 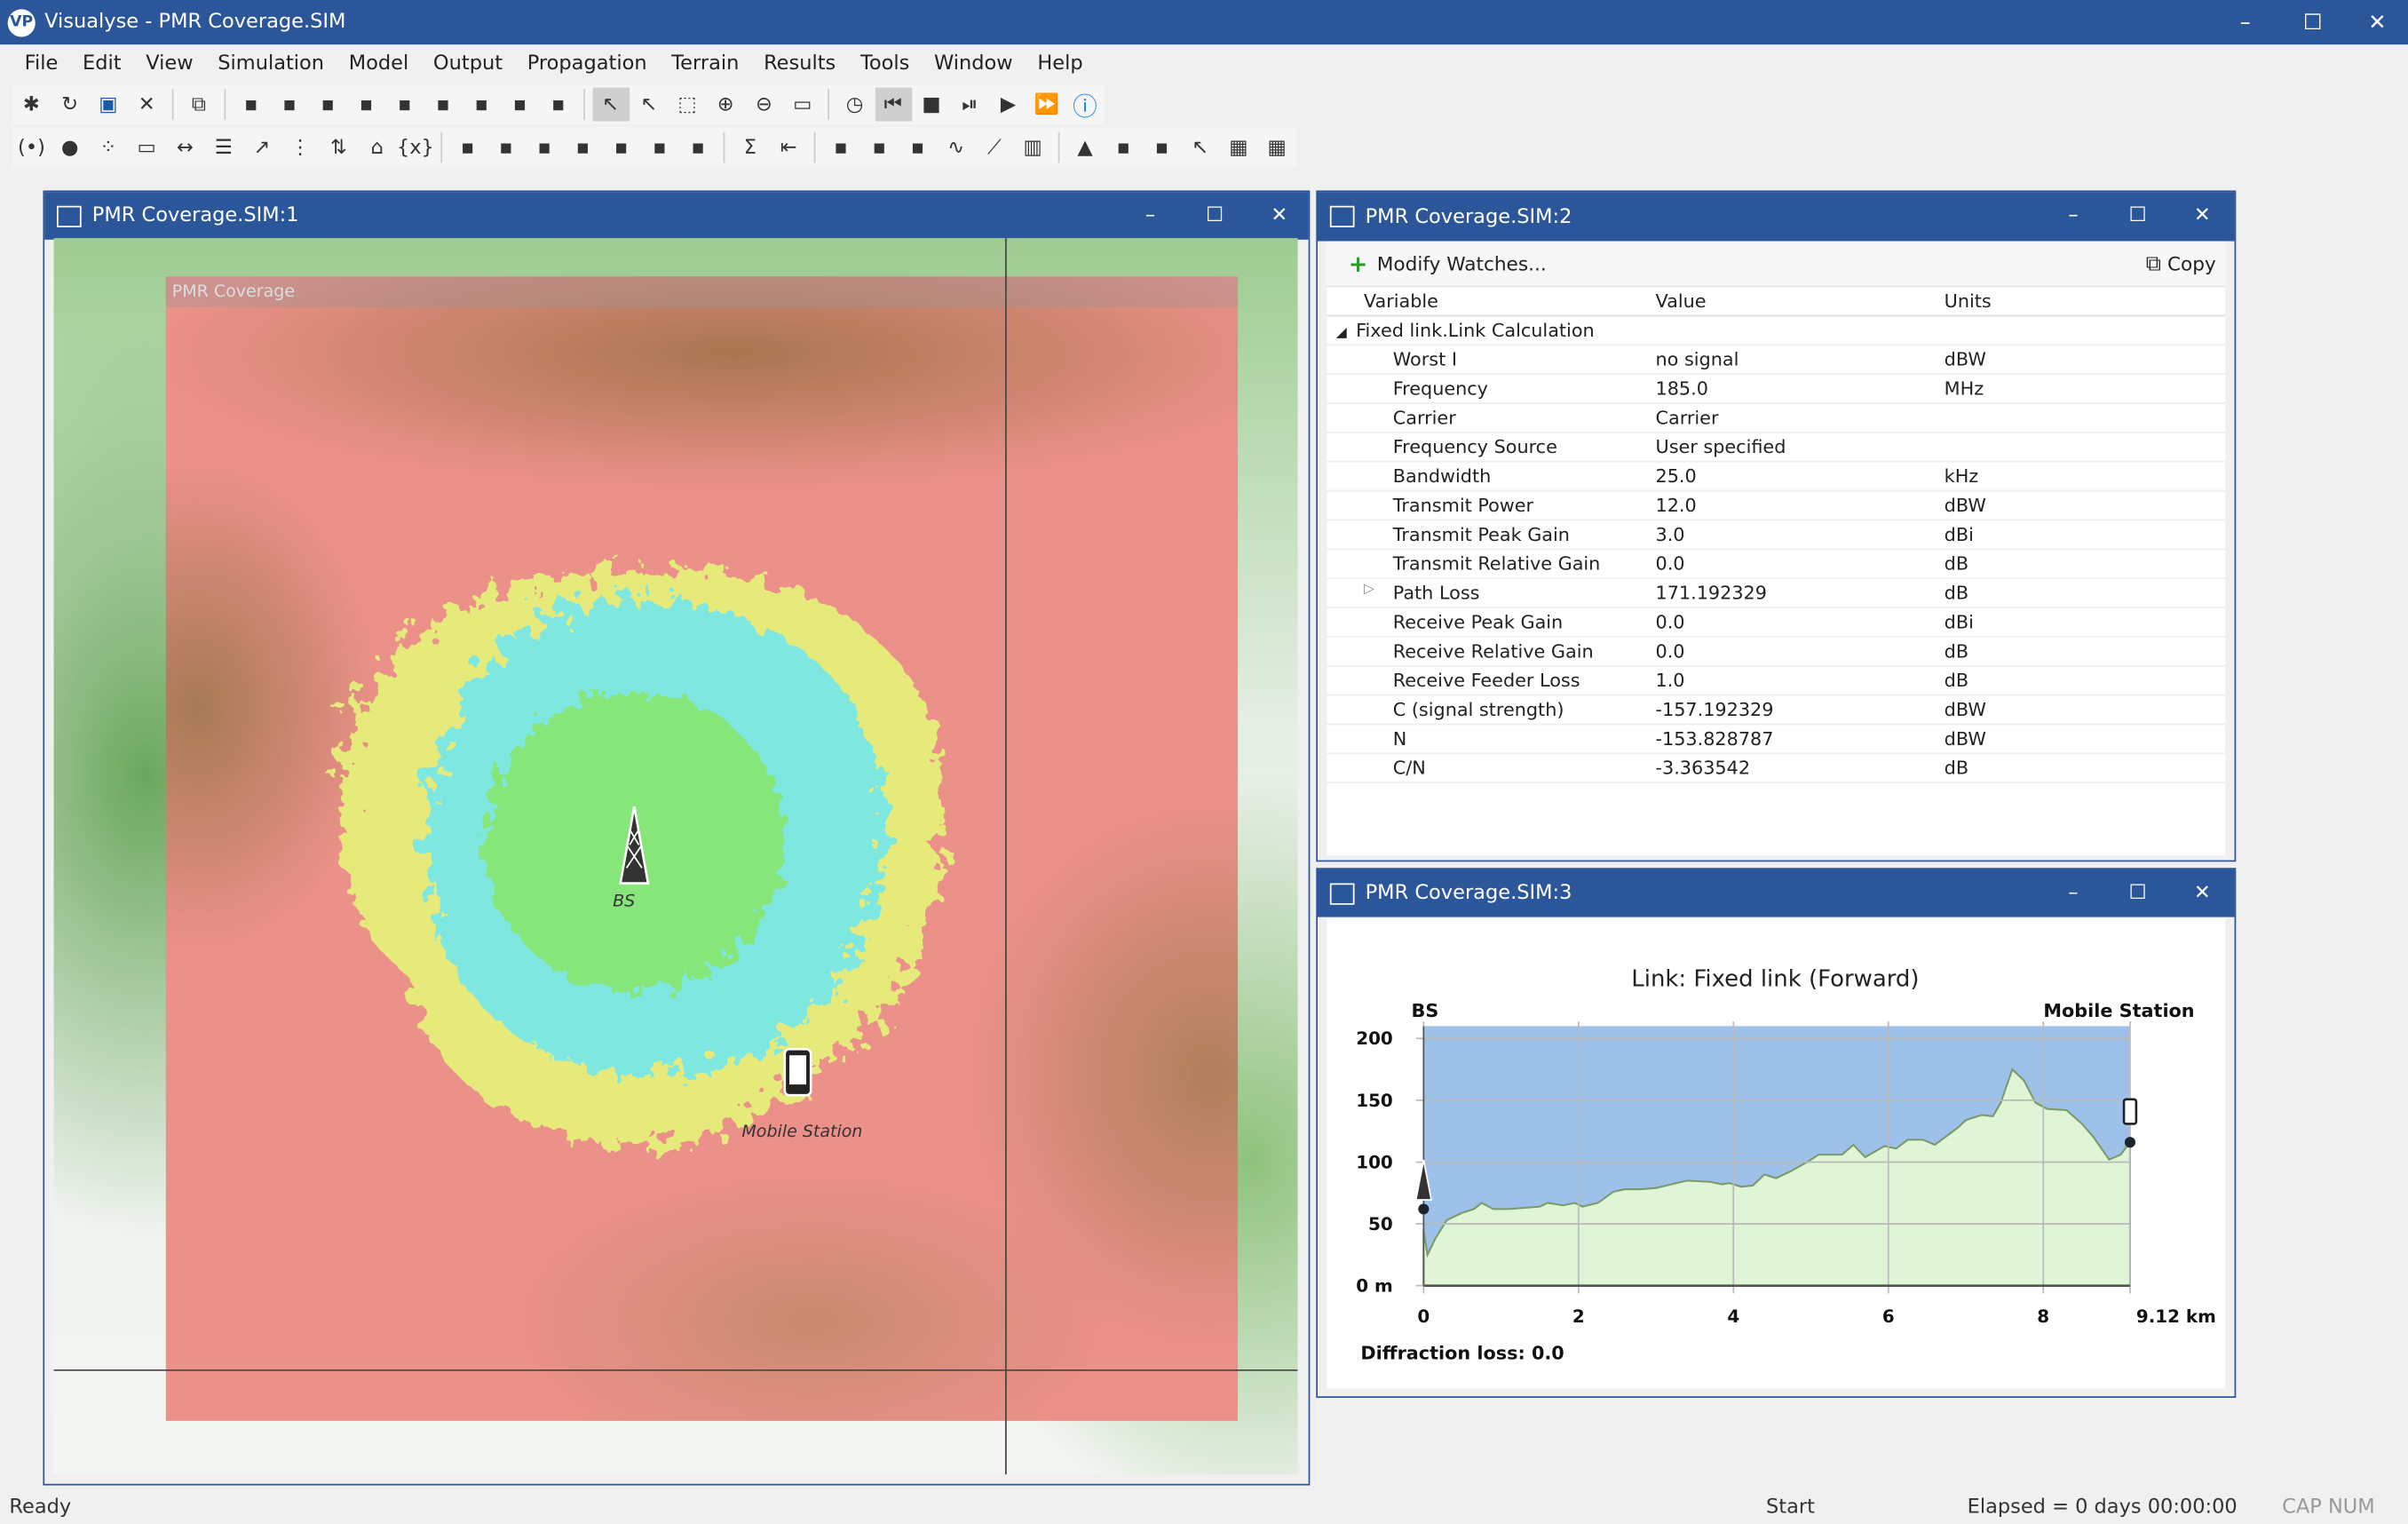 I want to click on menu-view: View, so click(x=169, y=63).